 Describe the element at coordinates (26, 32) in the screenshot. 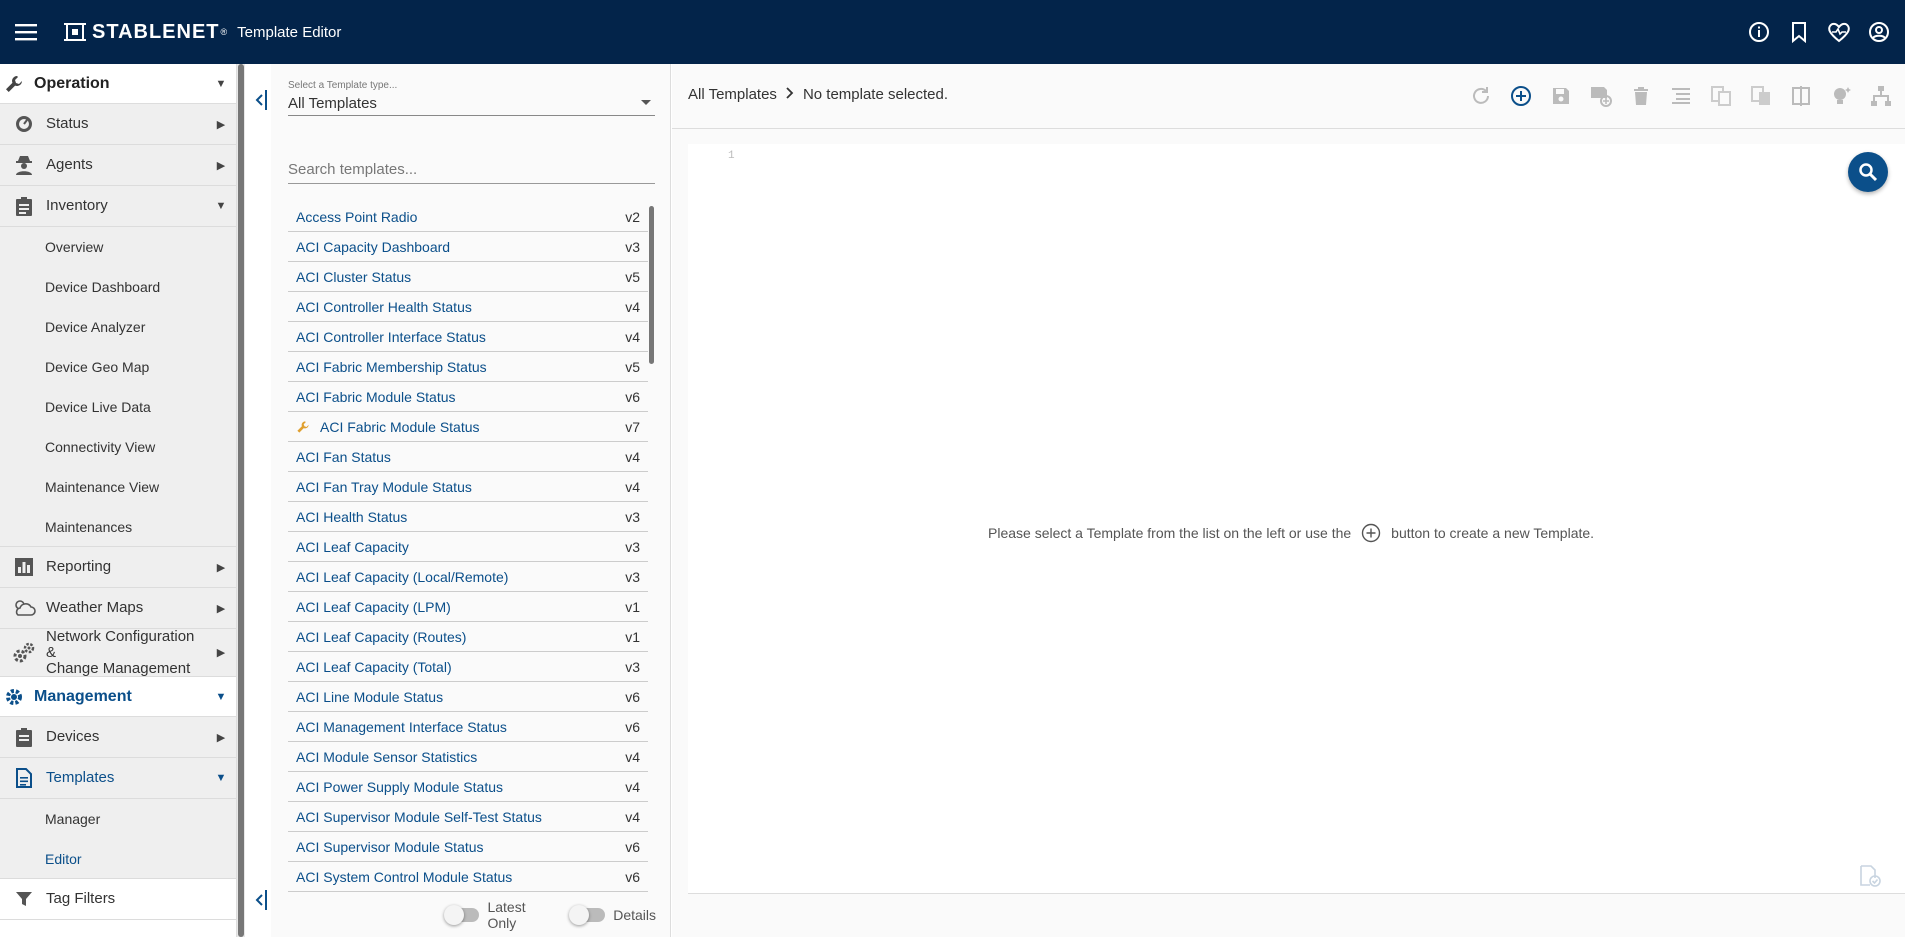

I see `menu-icon` at that location.